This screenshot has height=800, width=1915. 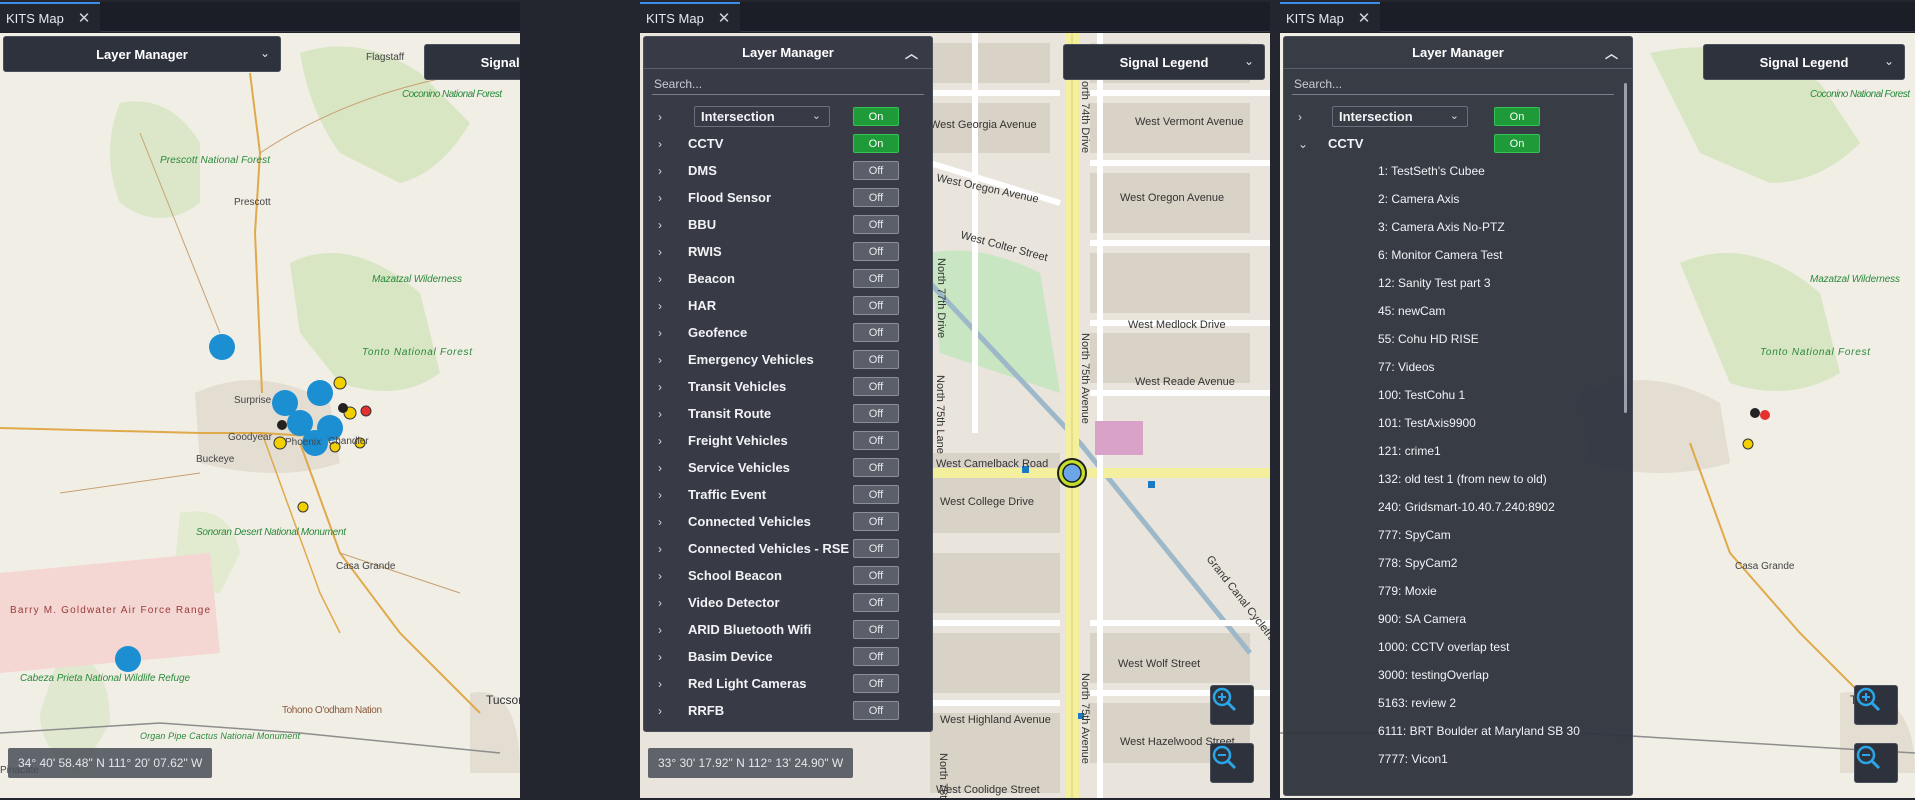 I want to click on layer-row: › Transit Vehicles Off, so click(x=788, y=386).